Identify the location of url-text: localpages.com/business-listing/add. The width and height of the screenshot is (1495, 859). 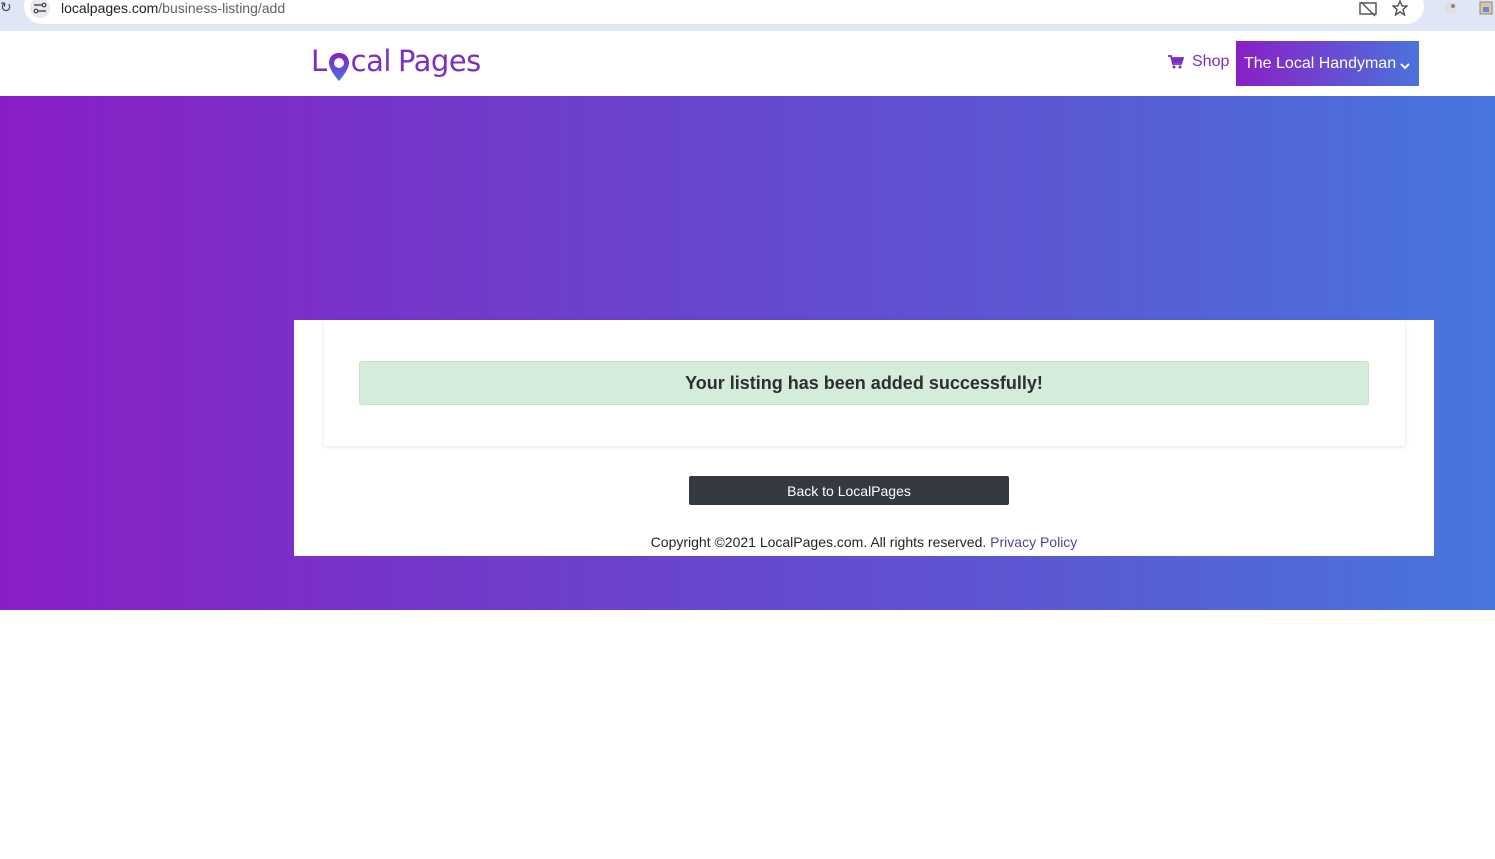
(173, 8).